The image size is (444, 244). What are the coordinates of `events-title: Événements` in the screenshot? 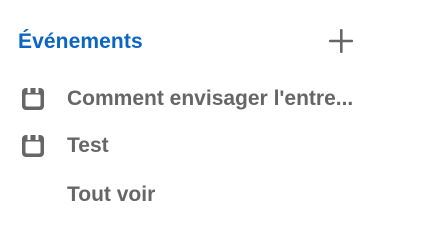 It's located at (80, 42).